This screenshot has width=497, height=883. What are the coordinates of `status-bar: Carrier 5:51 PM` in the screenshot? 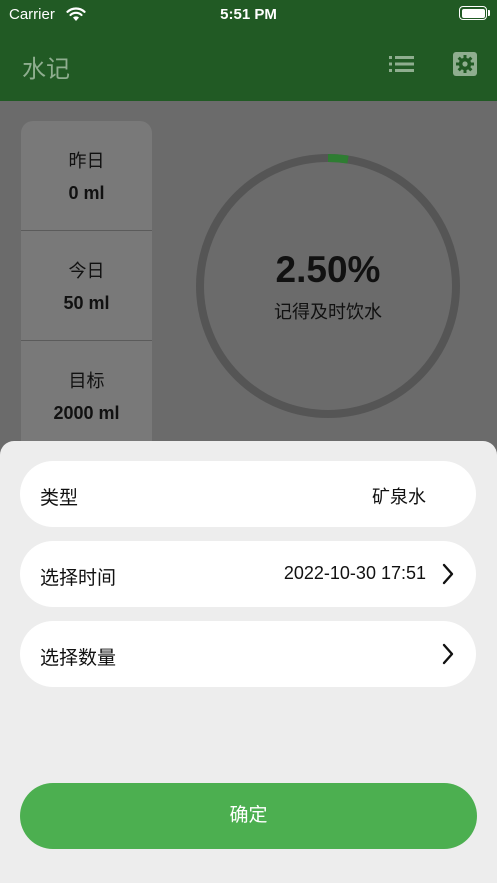 It's located at (248, 15).